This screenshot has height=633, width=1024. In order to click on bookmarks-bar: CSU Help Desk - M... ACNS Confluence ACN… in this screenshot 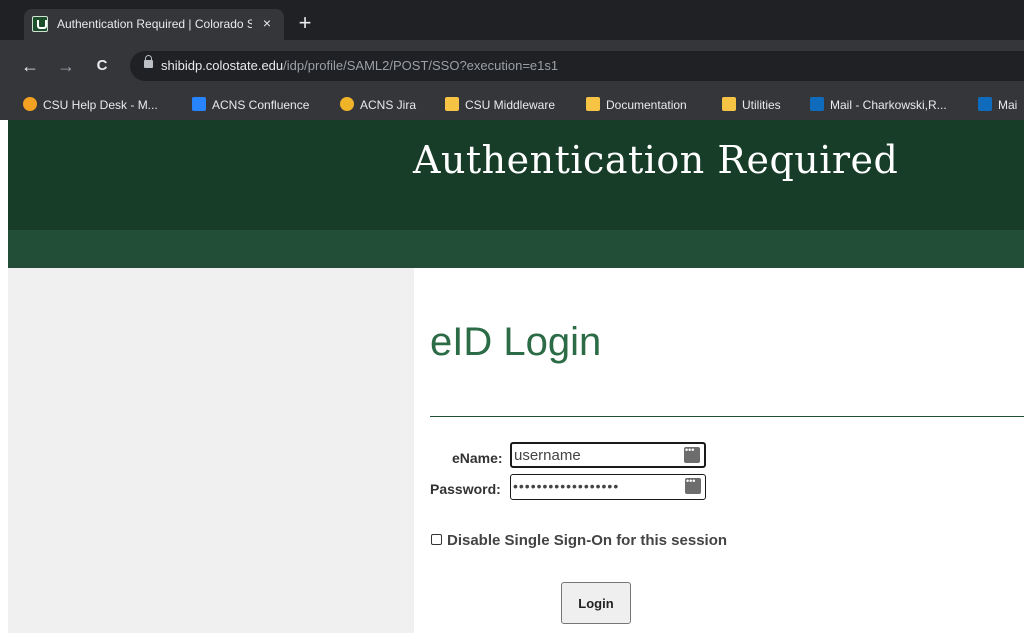, I will do `click(512, 105)`.